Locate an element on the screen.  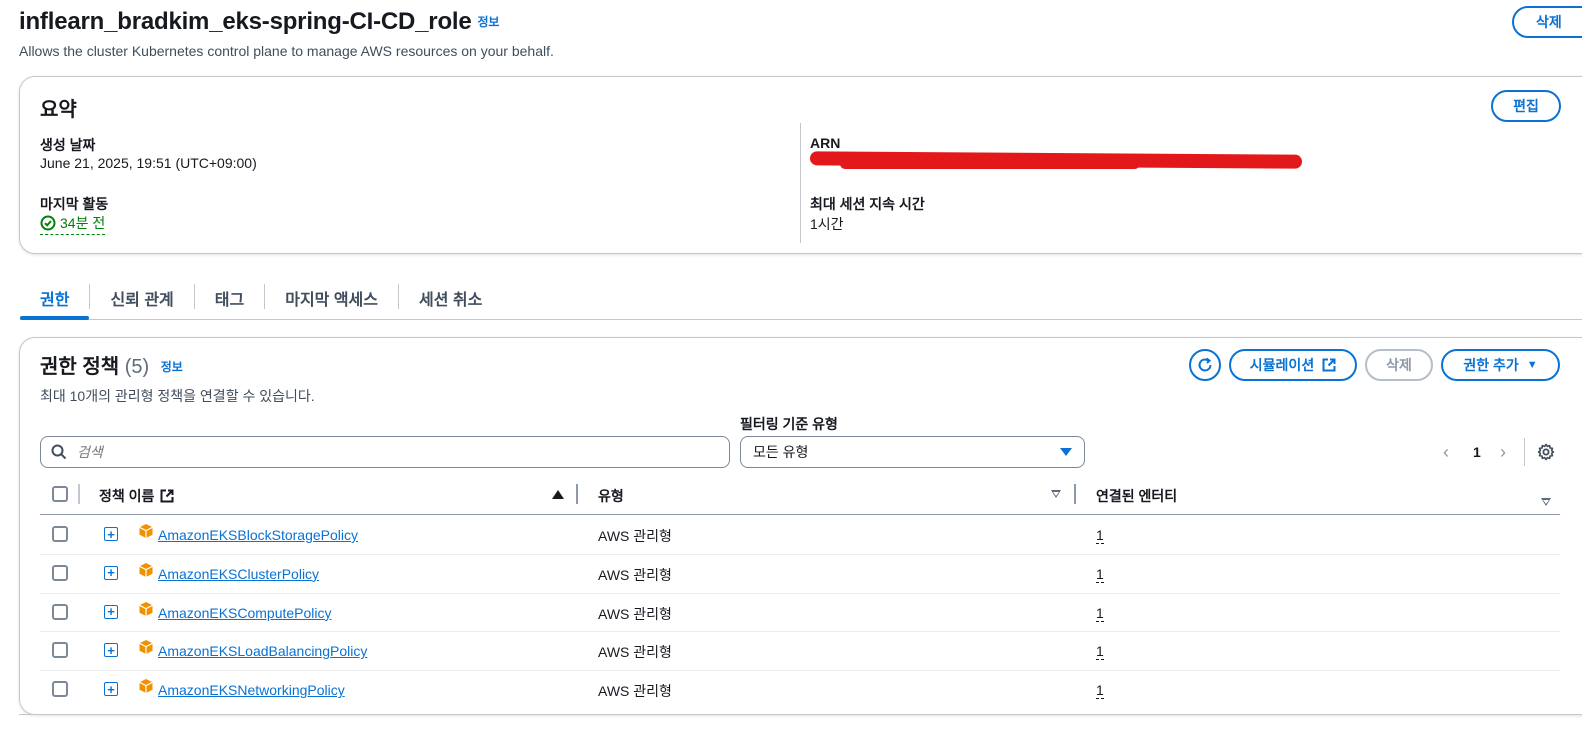
panel-bottom-border is located at coordinates (800, 714).